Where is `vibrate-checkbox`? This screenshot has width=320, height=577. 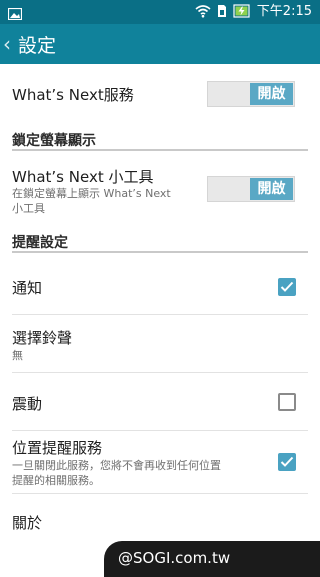 vibrate-checkbox is located at coordinates (287, 402).